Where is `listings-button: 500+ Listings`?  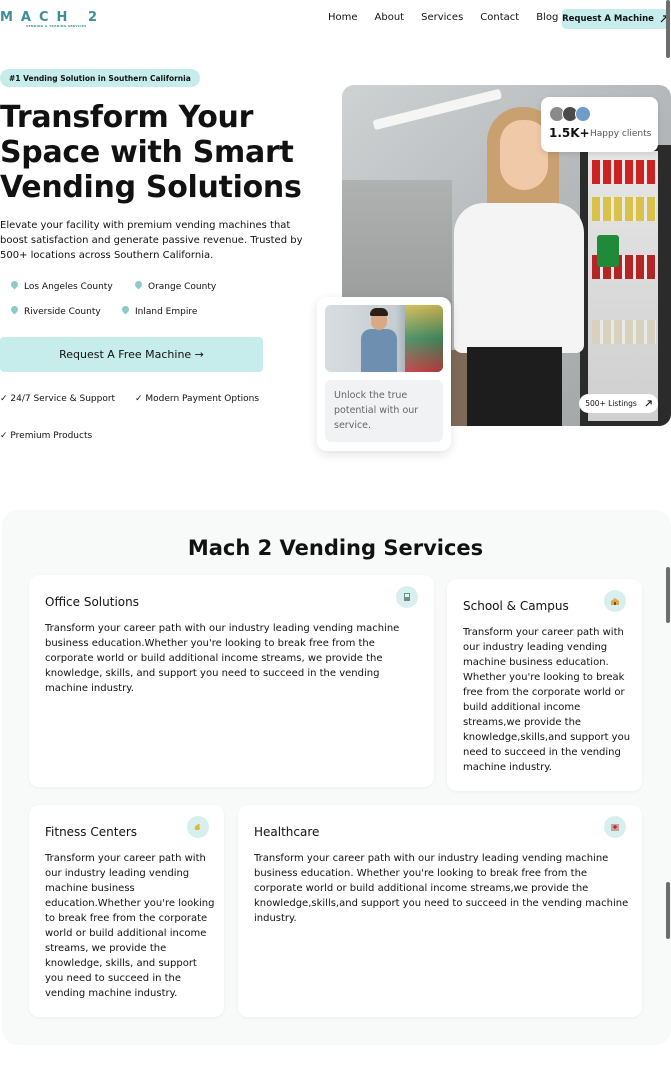 listings-button: 500+ Listings is located at coordinates (618, 403).